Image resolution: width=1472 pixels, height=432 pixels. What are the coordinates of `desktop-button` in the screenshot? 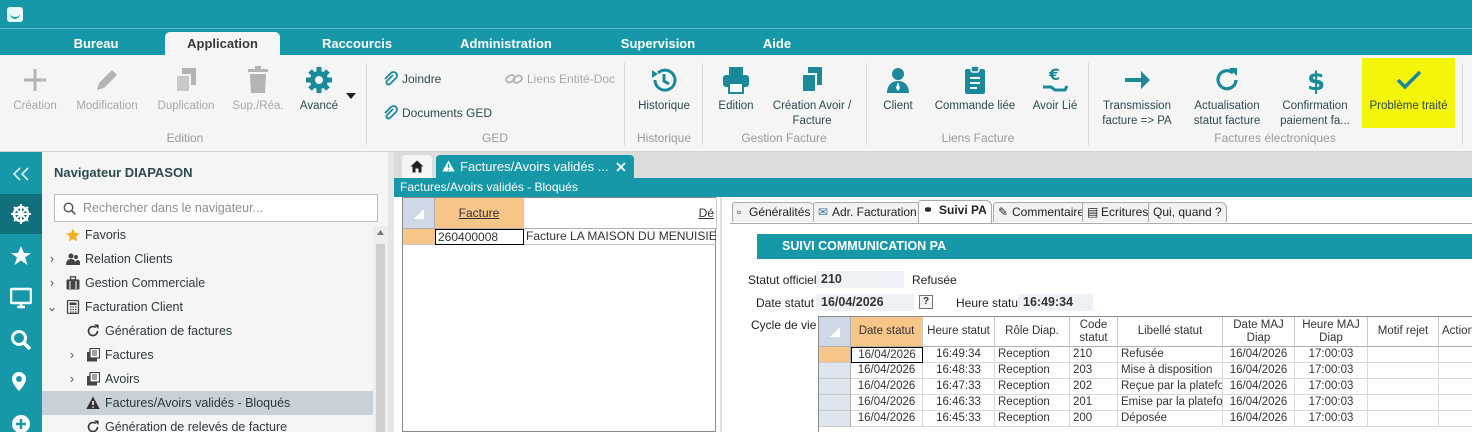 It's located at (21, 298).